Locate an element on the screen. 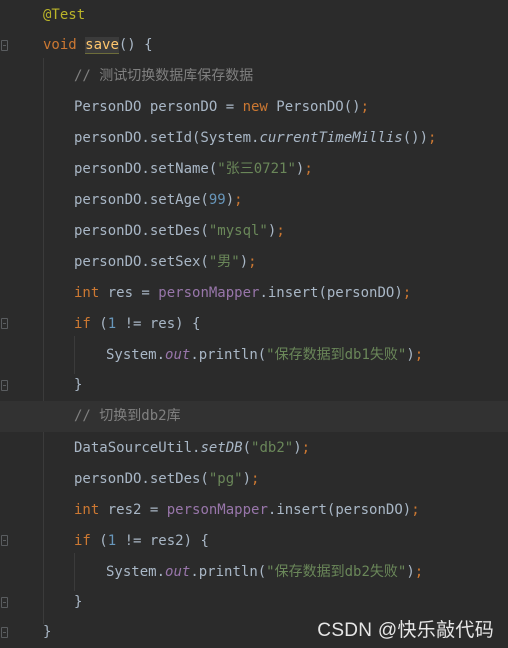 The height and width of the screenshot is (648, 508). code-token: // 切换到db2库 is located at coordinates (127, 416).